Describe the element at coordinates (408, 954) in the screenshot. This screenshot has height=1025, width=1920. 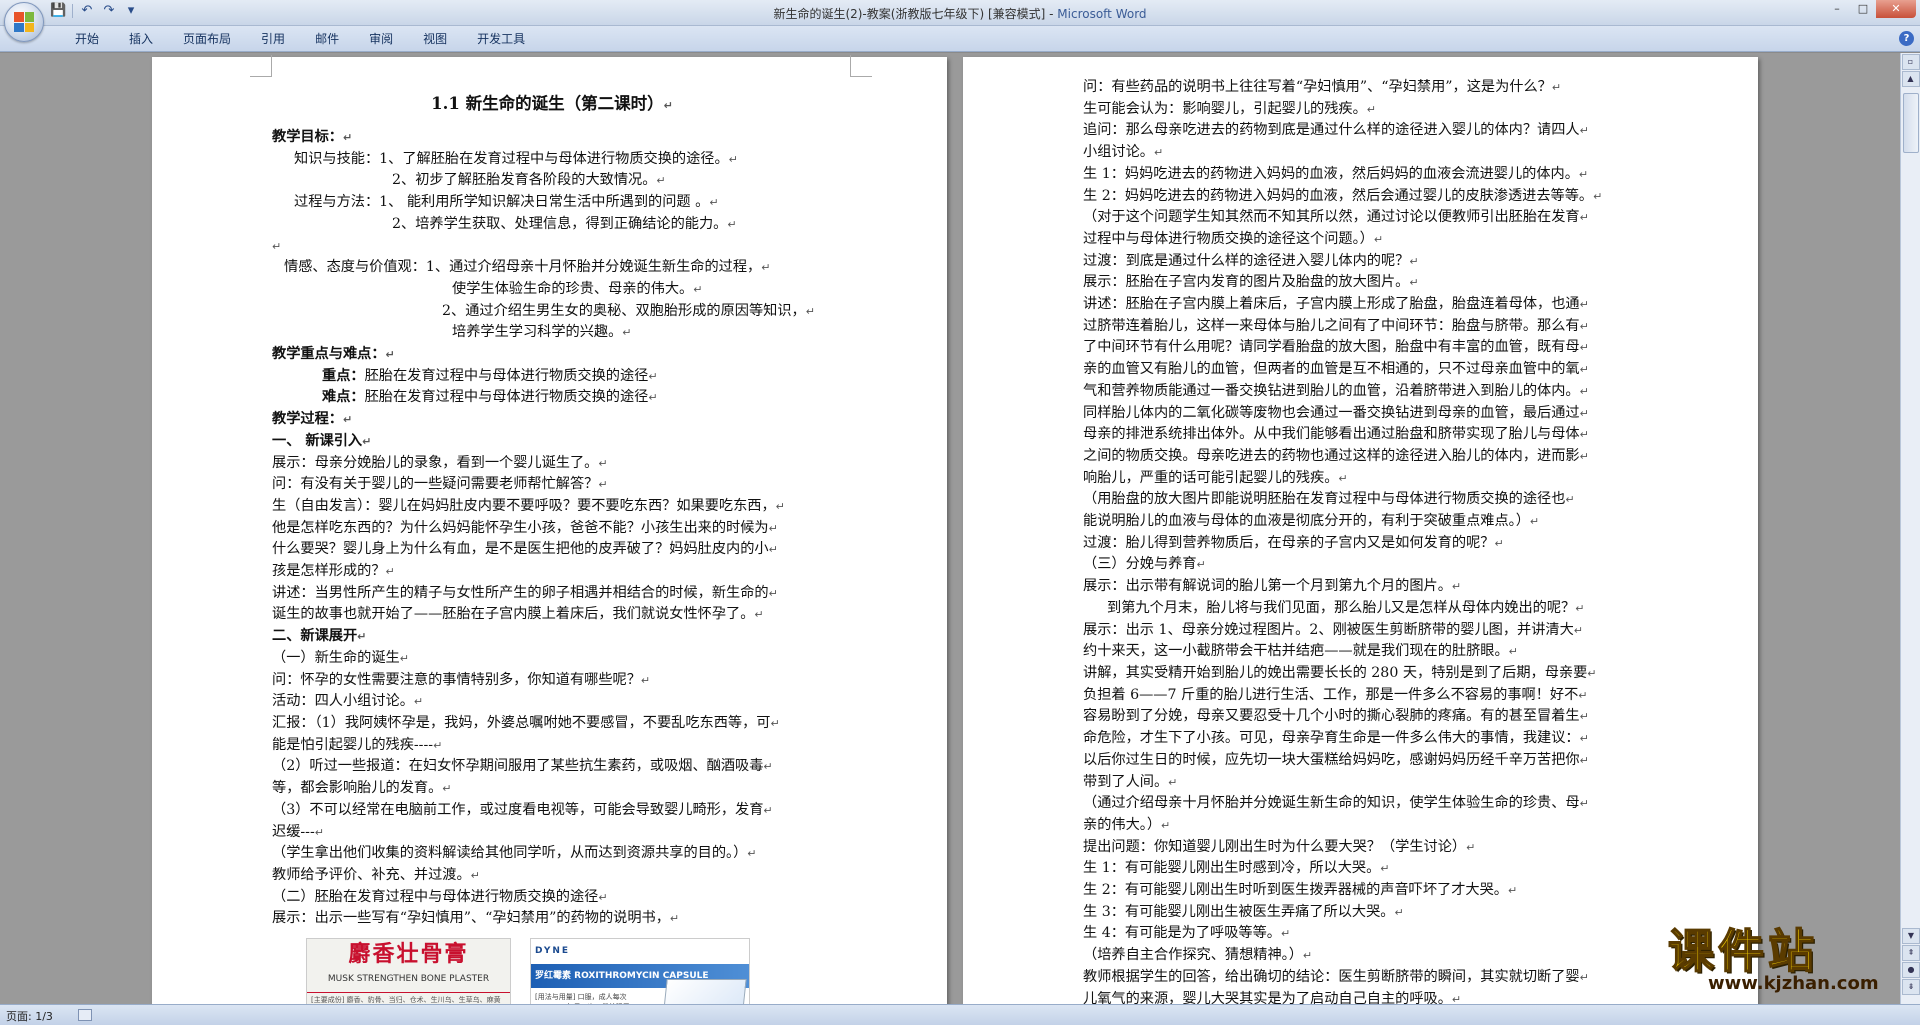
I see `plaster-title: 麝香壮骨膏` at that location.